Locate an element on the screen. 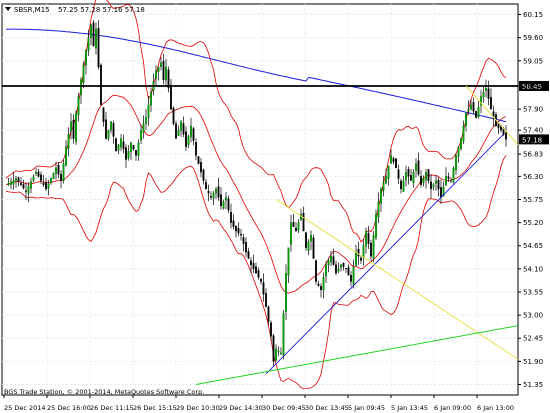  x-tick-label: 6 Jan 09:00 is located at coordinates (452, 408).